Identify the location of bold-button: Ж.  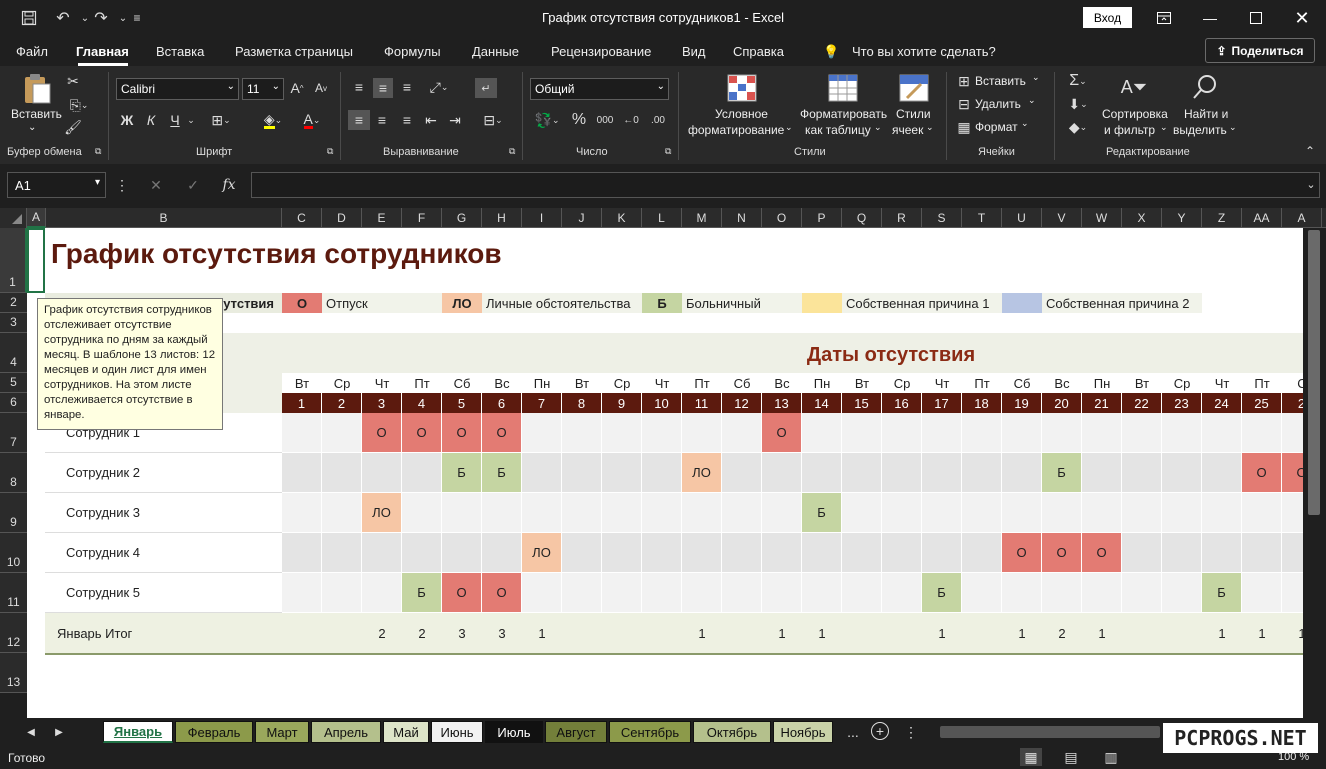
(127, 120).